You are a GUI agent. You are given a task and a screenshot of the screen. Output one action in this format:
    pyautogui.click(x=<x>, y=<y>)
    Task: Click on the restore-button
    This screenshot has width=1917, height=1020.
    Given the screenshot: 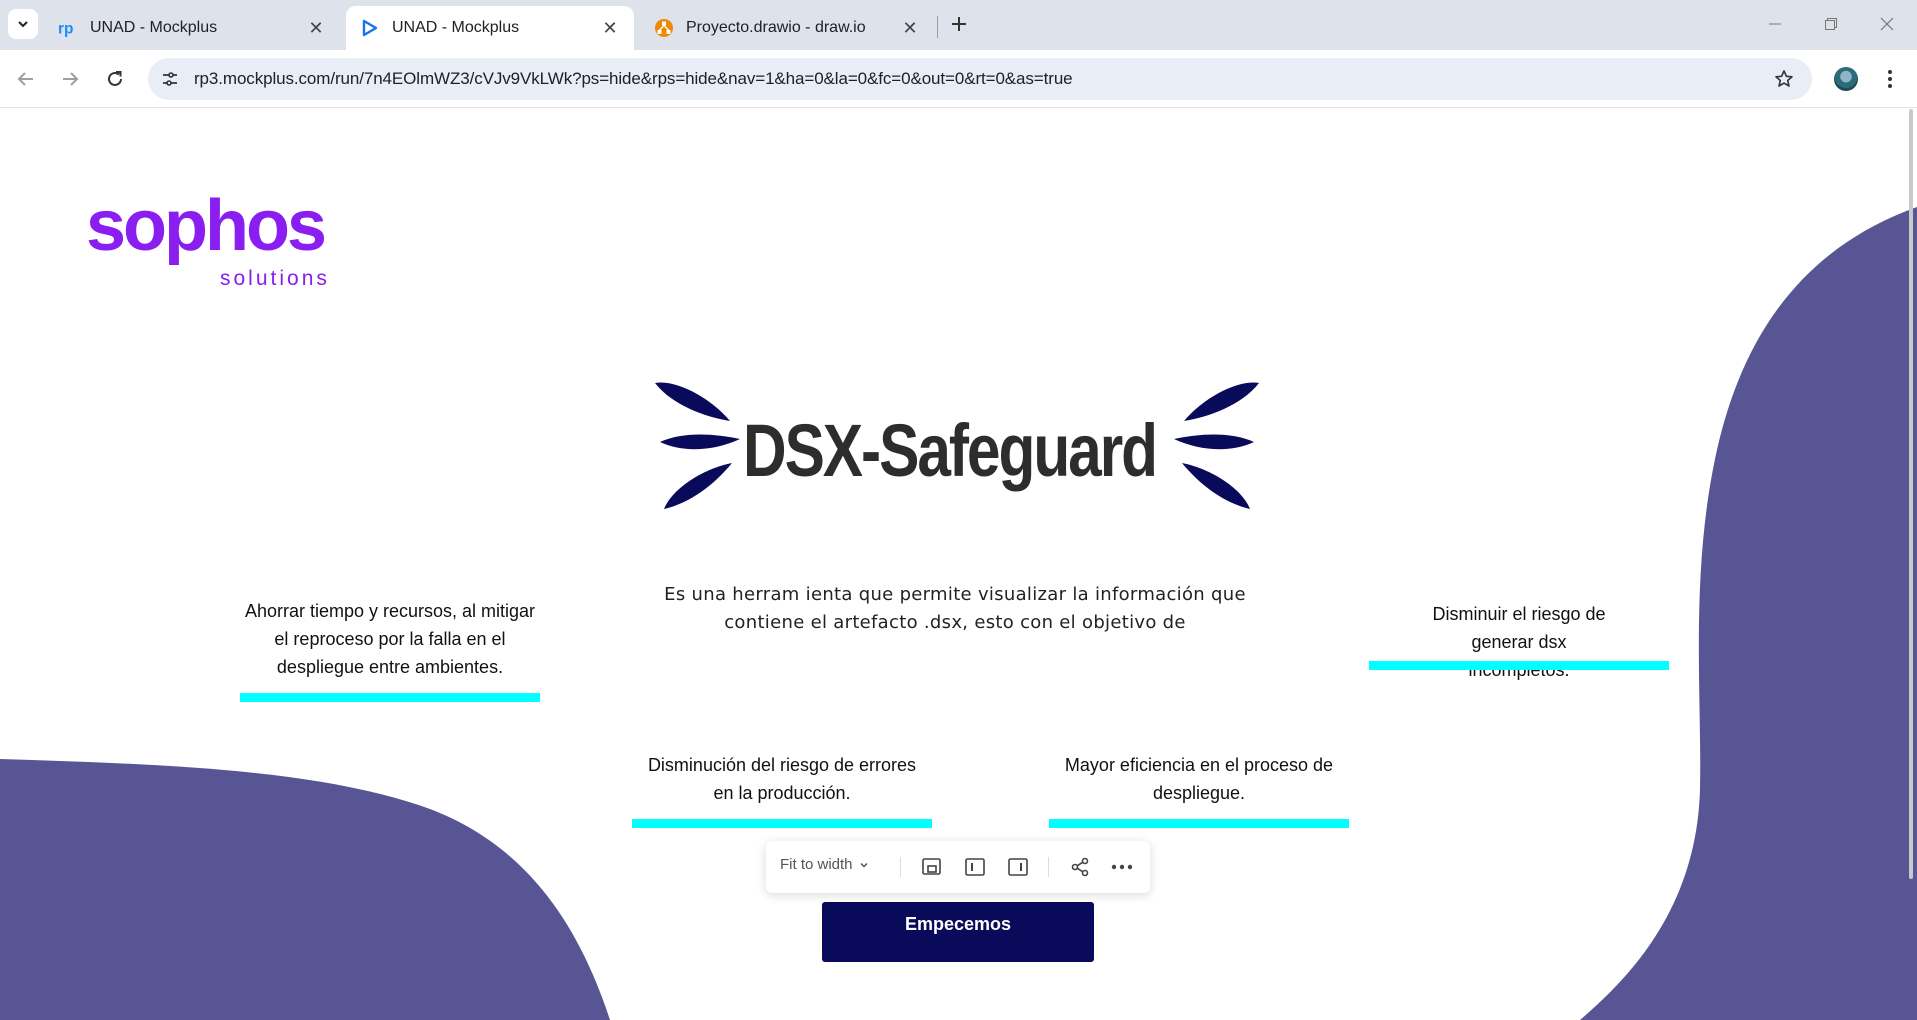 What is the action you would take?
    pyautogui.click(x=1831, y=24)
    